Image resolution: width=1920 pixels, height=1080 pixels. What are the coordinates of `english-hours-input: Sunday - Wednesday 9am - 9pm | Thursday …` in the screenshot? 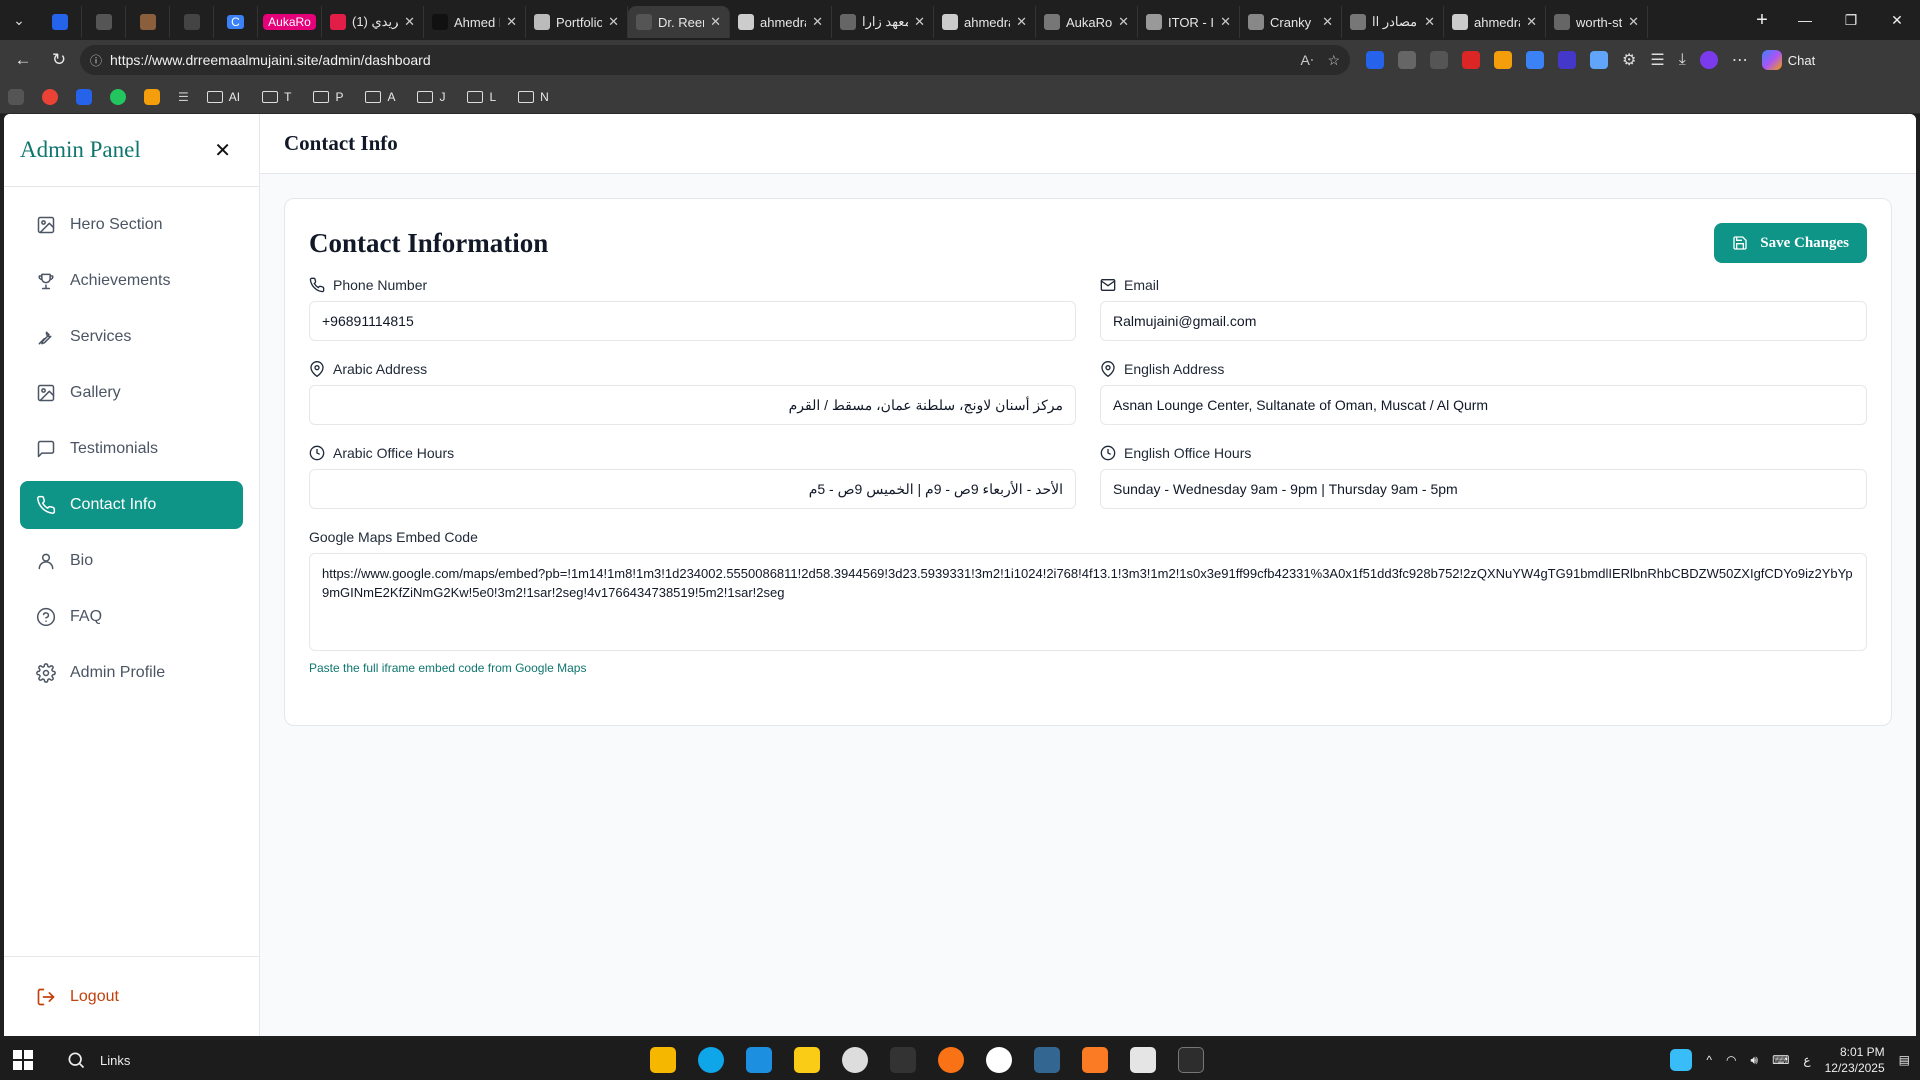 It's located at (1483, 489).